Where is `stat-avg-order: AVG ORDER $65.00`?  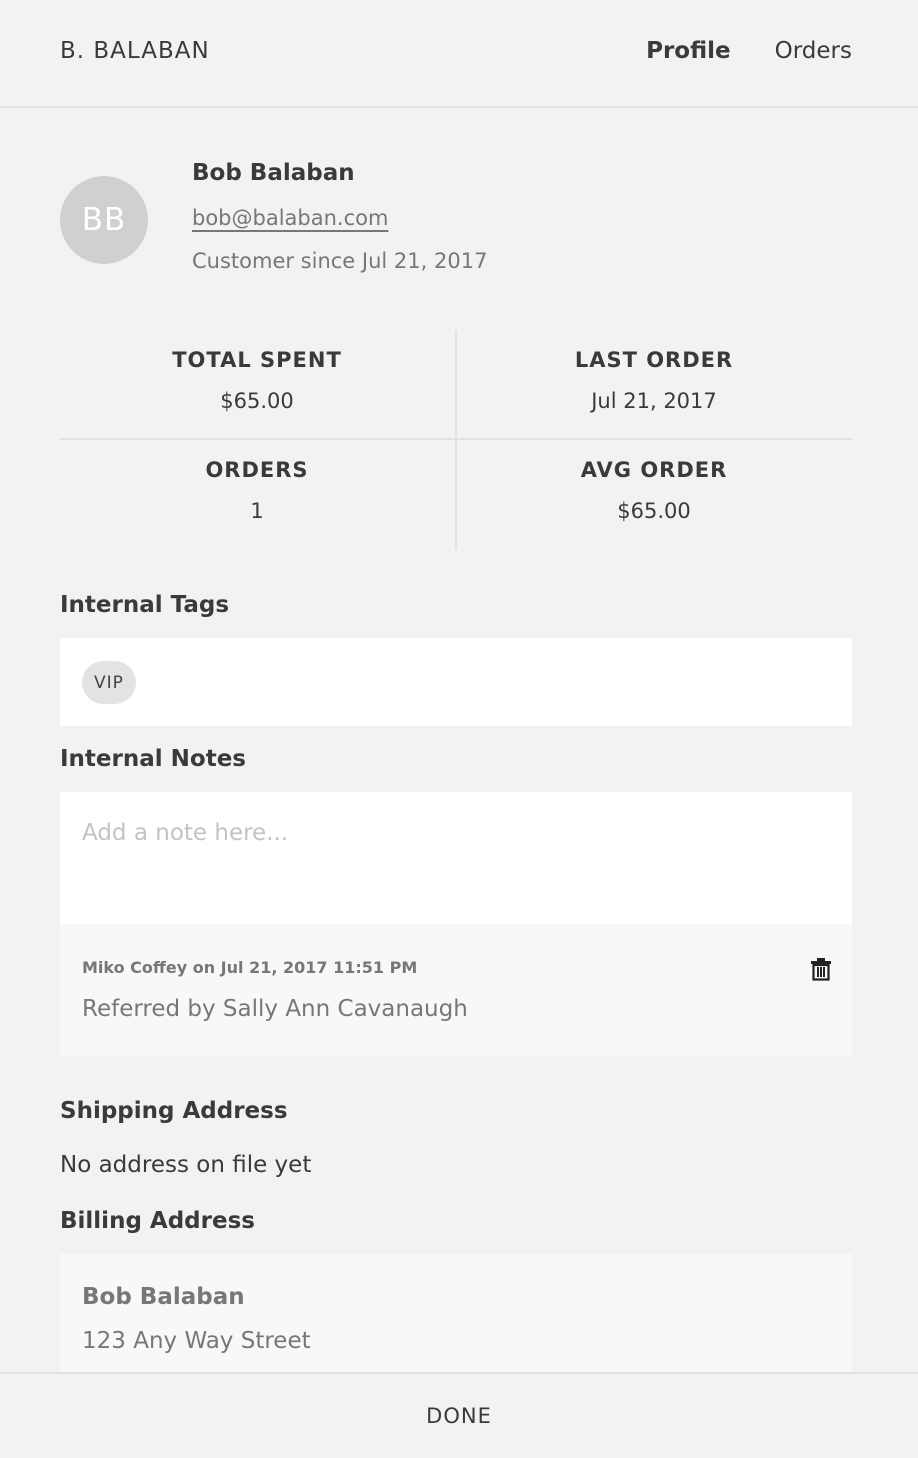
stat-avg-order: AVG ORDER $65.00 is located at coordinates (654, 490).